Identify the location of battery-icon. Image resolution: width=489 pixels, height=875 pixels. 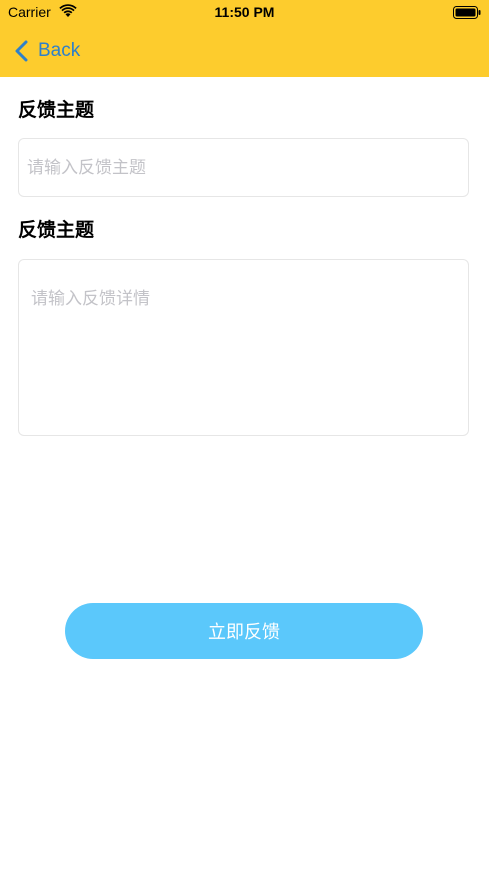
(467, 12).